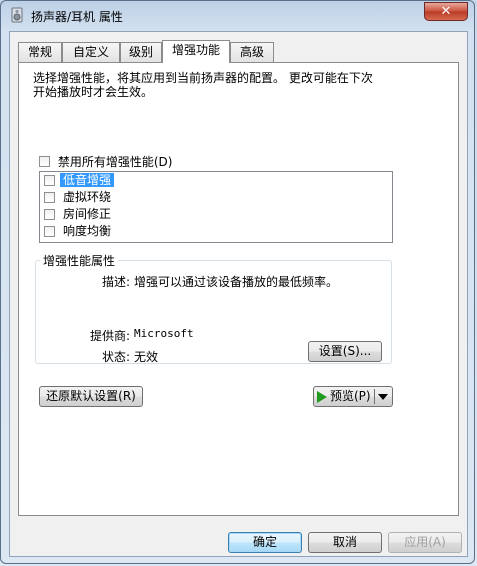 Image resolution: width=477 pixels, height=566 pixels. What do you see at coordinates (237, 16) in the screenshot?
I see `title-bar: 扬声器/耳机 属性 ✕` at bounding box center [237, 16].